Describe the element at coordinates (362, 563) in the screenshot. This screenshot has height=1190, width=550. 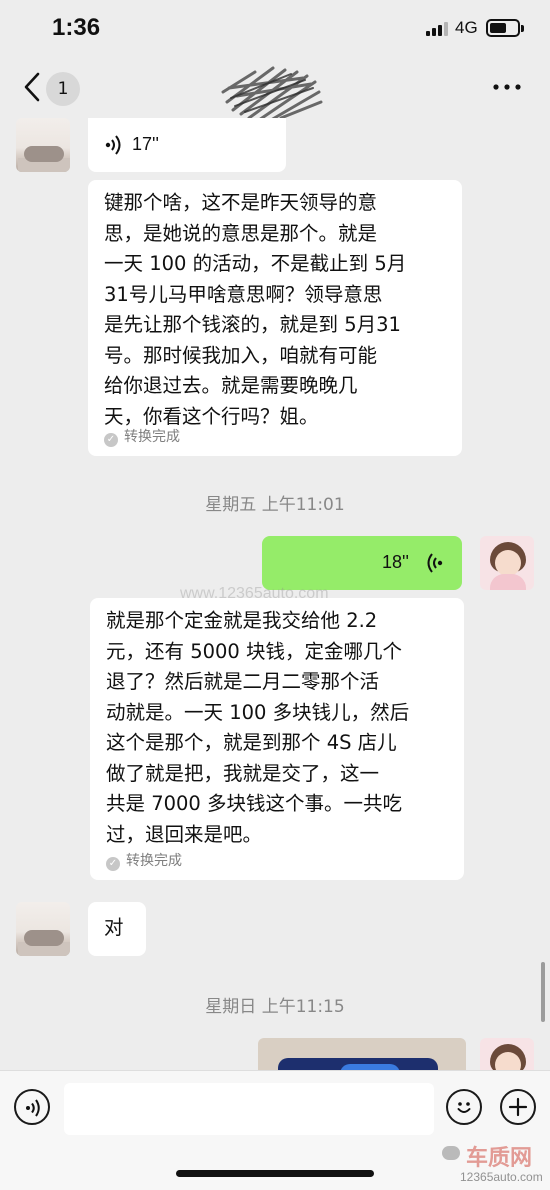
I see `voice-message-sent: 18''` at that location.